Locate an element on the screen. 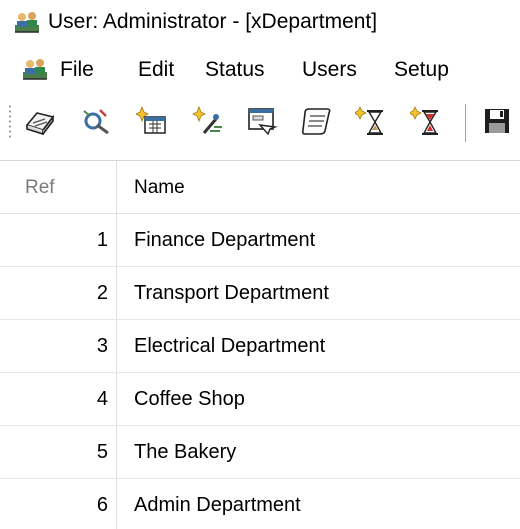 This screenshot has height=529, width=520. hourglass-sparkle-icon is located at coordinates (371, 121).